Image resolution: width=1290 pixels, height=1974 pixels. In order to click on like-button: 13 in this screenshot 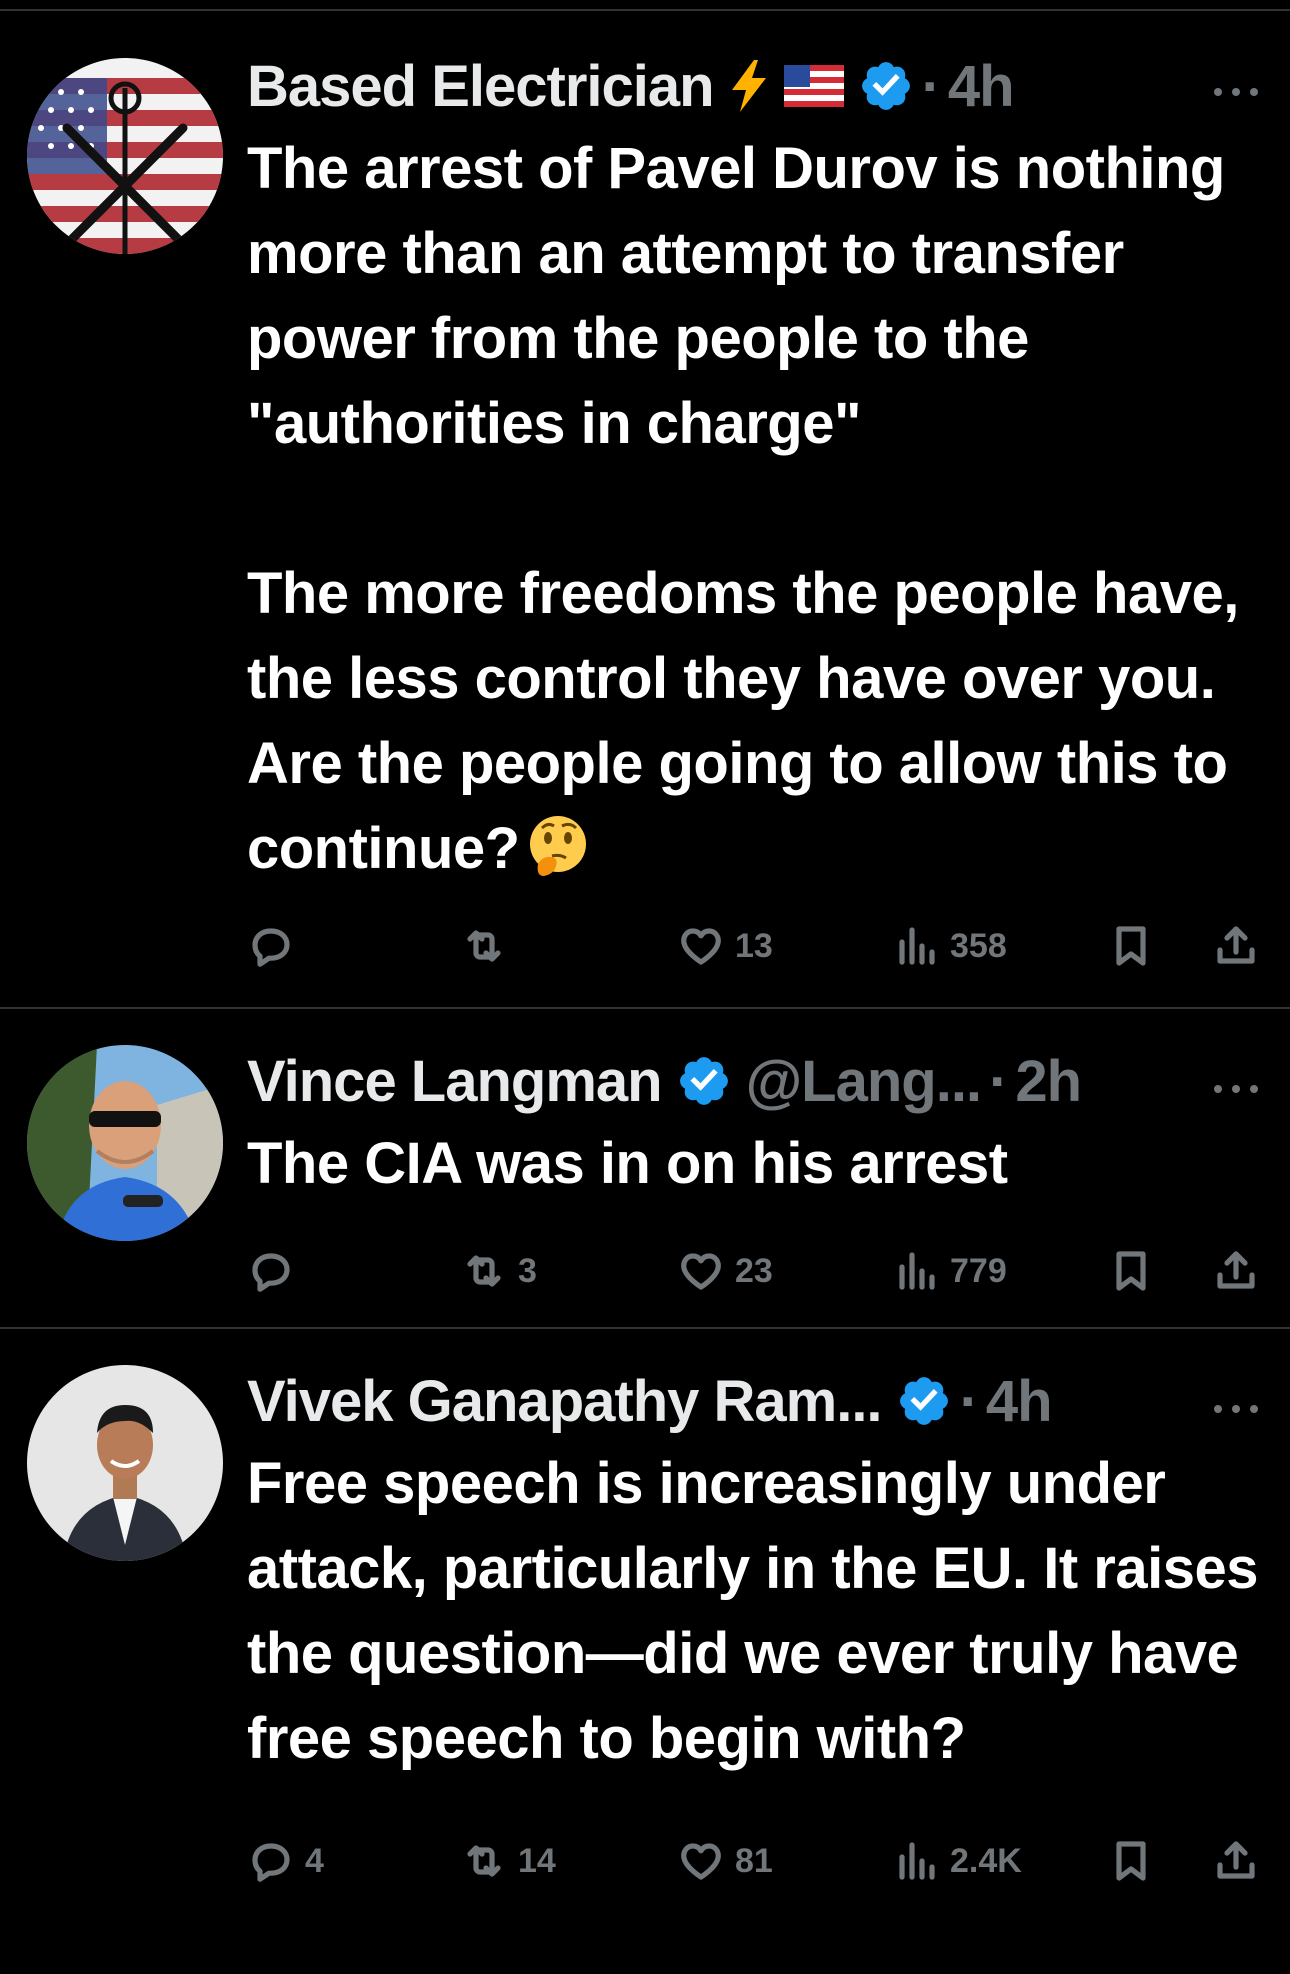, I will do `click(725, 946)`.